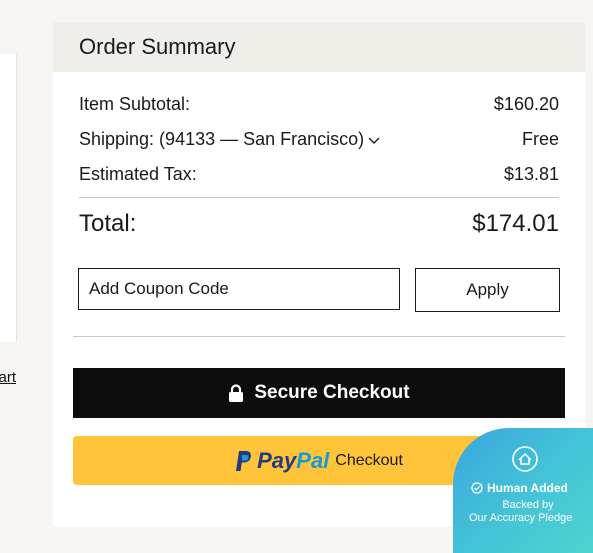  What do you see at coordinates (521, 518) in the screenshot?
I see `badge-subtitle-line2: Our Accuracy Pledge` at bounding box center [521, 518].